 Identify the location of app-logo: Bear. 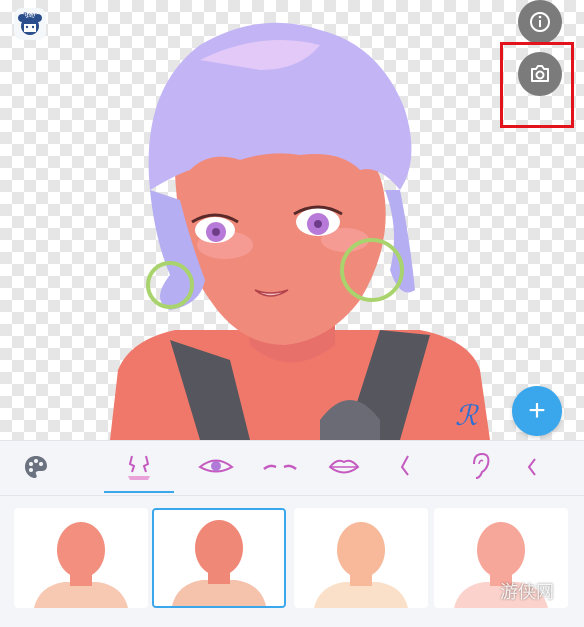
(30, 24).